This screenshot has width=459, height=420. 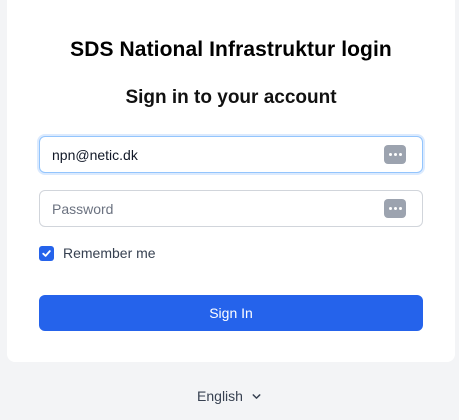 I want to click on remember-me-option: Remember me, so click(x=97, y=253).